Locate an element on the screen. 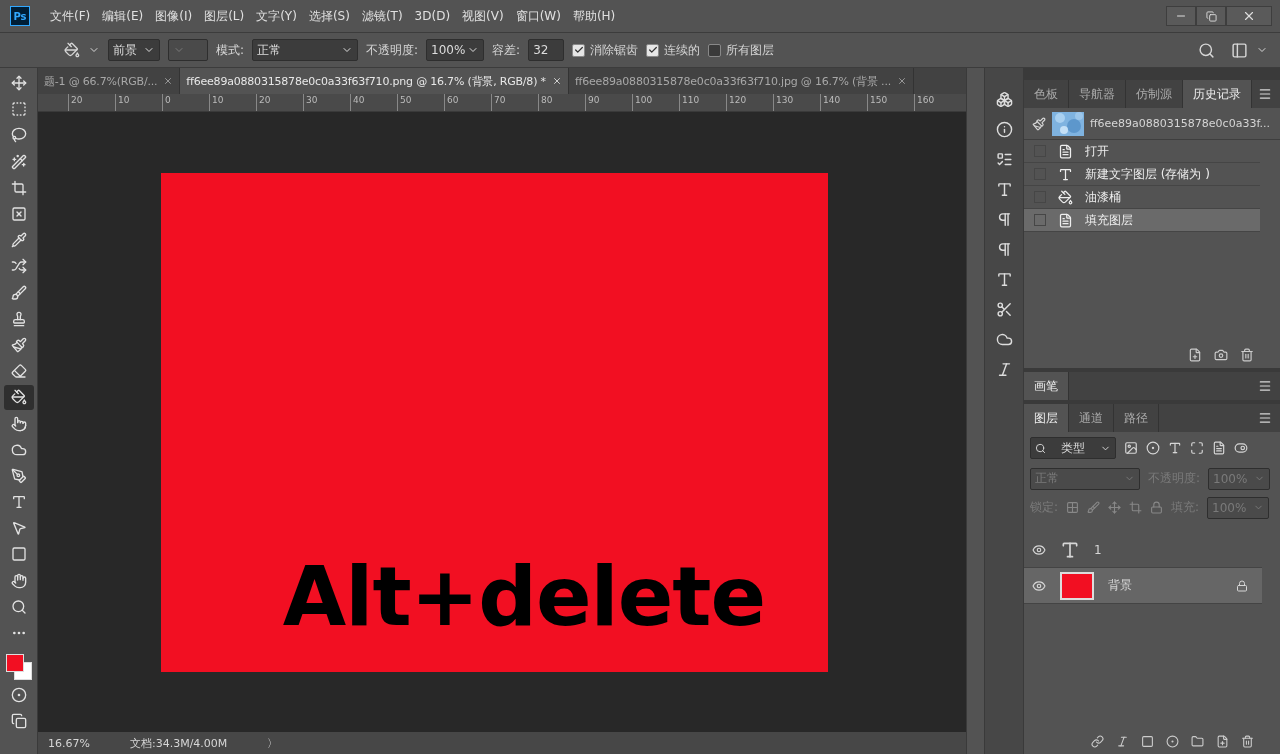  menu-item: 文字(Y) is located at coordinates (276, 16).